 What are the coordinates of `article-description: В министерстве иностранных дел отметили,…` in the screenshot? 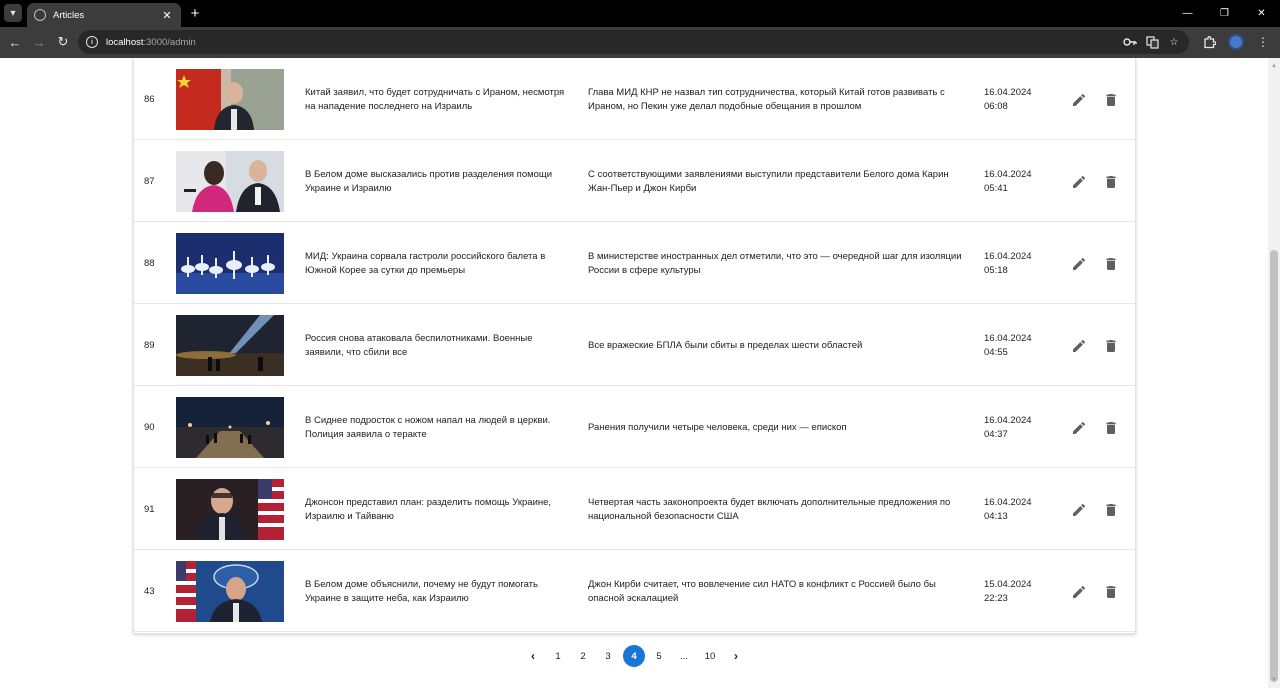 It's located at (775, 263).